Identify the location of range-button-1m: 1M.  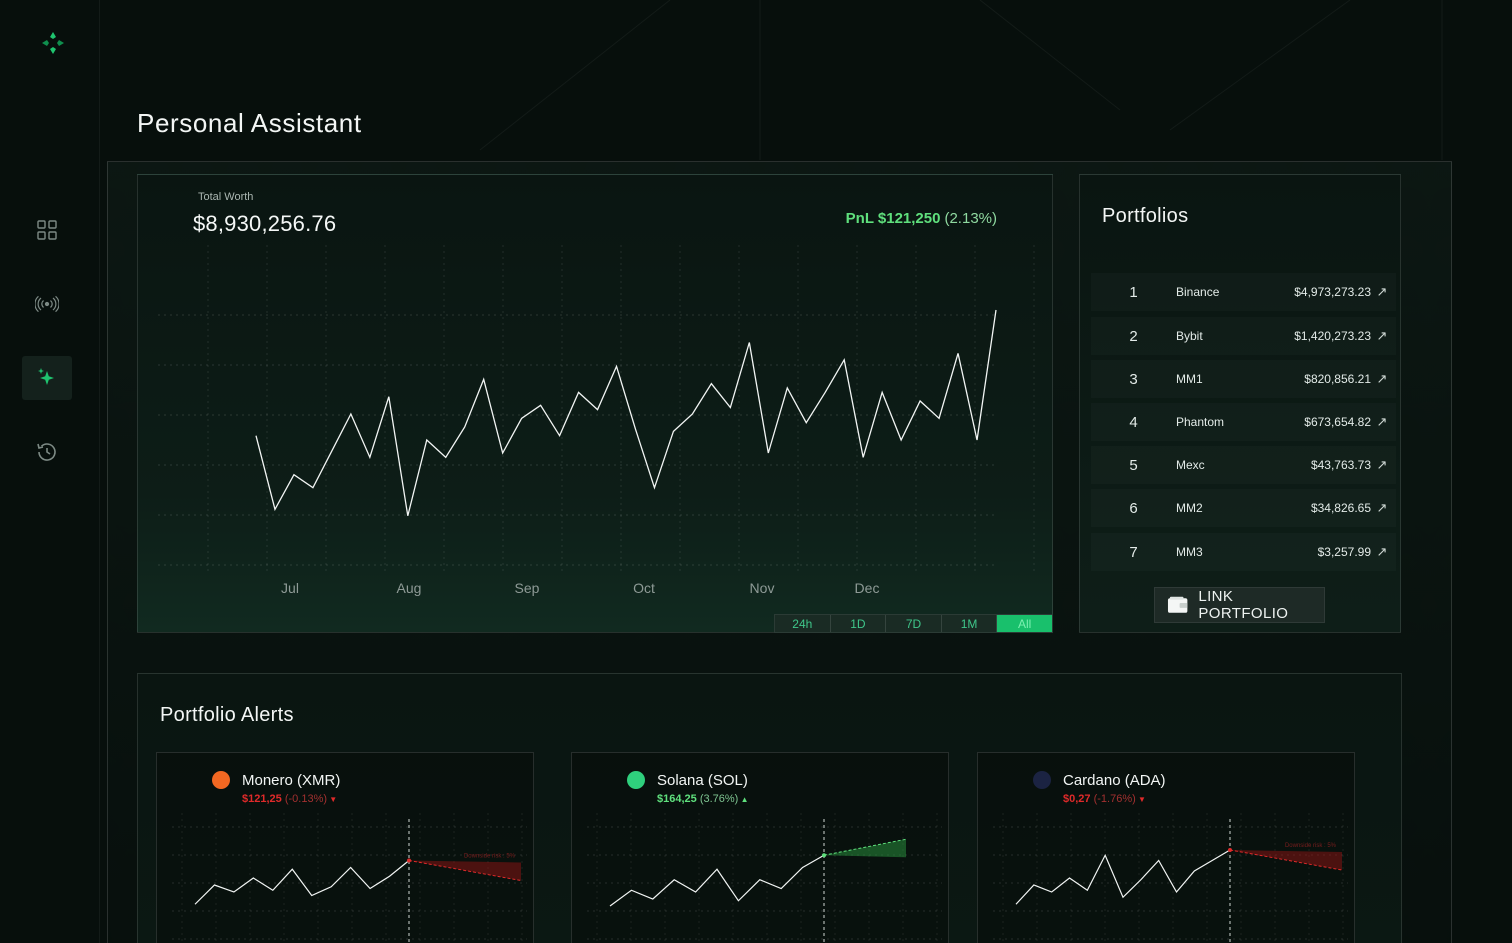
(970, 623).